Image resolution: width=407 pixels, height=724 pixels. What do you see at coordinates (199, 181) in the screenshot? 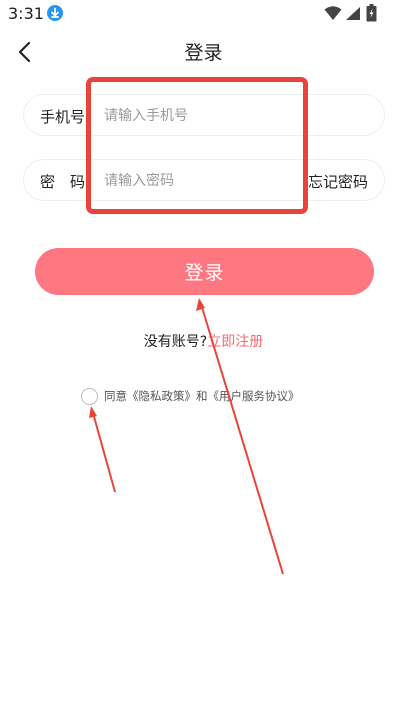
I see `password-input` at bounding box center [199, 181].